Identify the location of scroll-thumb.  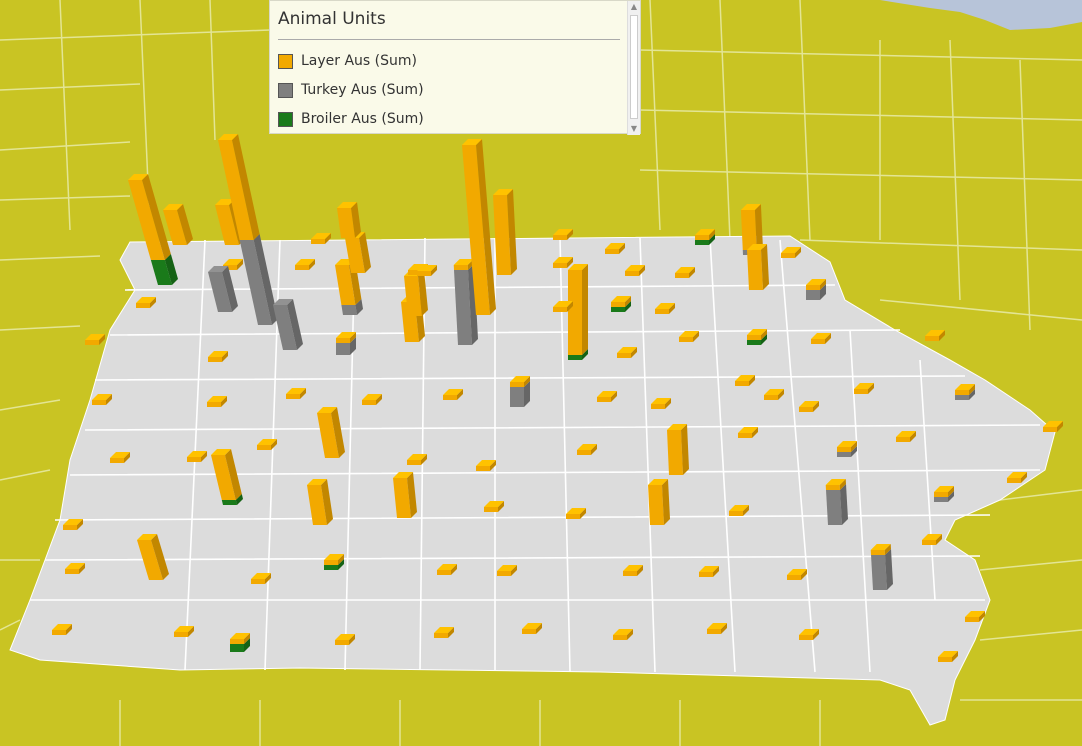
(634, 67).